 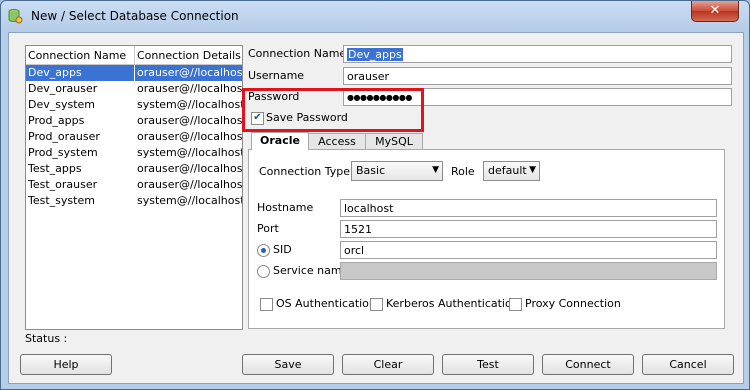 What do you see at coordinates (507, 170) in the screenshot?
I see `role-value: default` at bounding box center [507, 170].